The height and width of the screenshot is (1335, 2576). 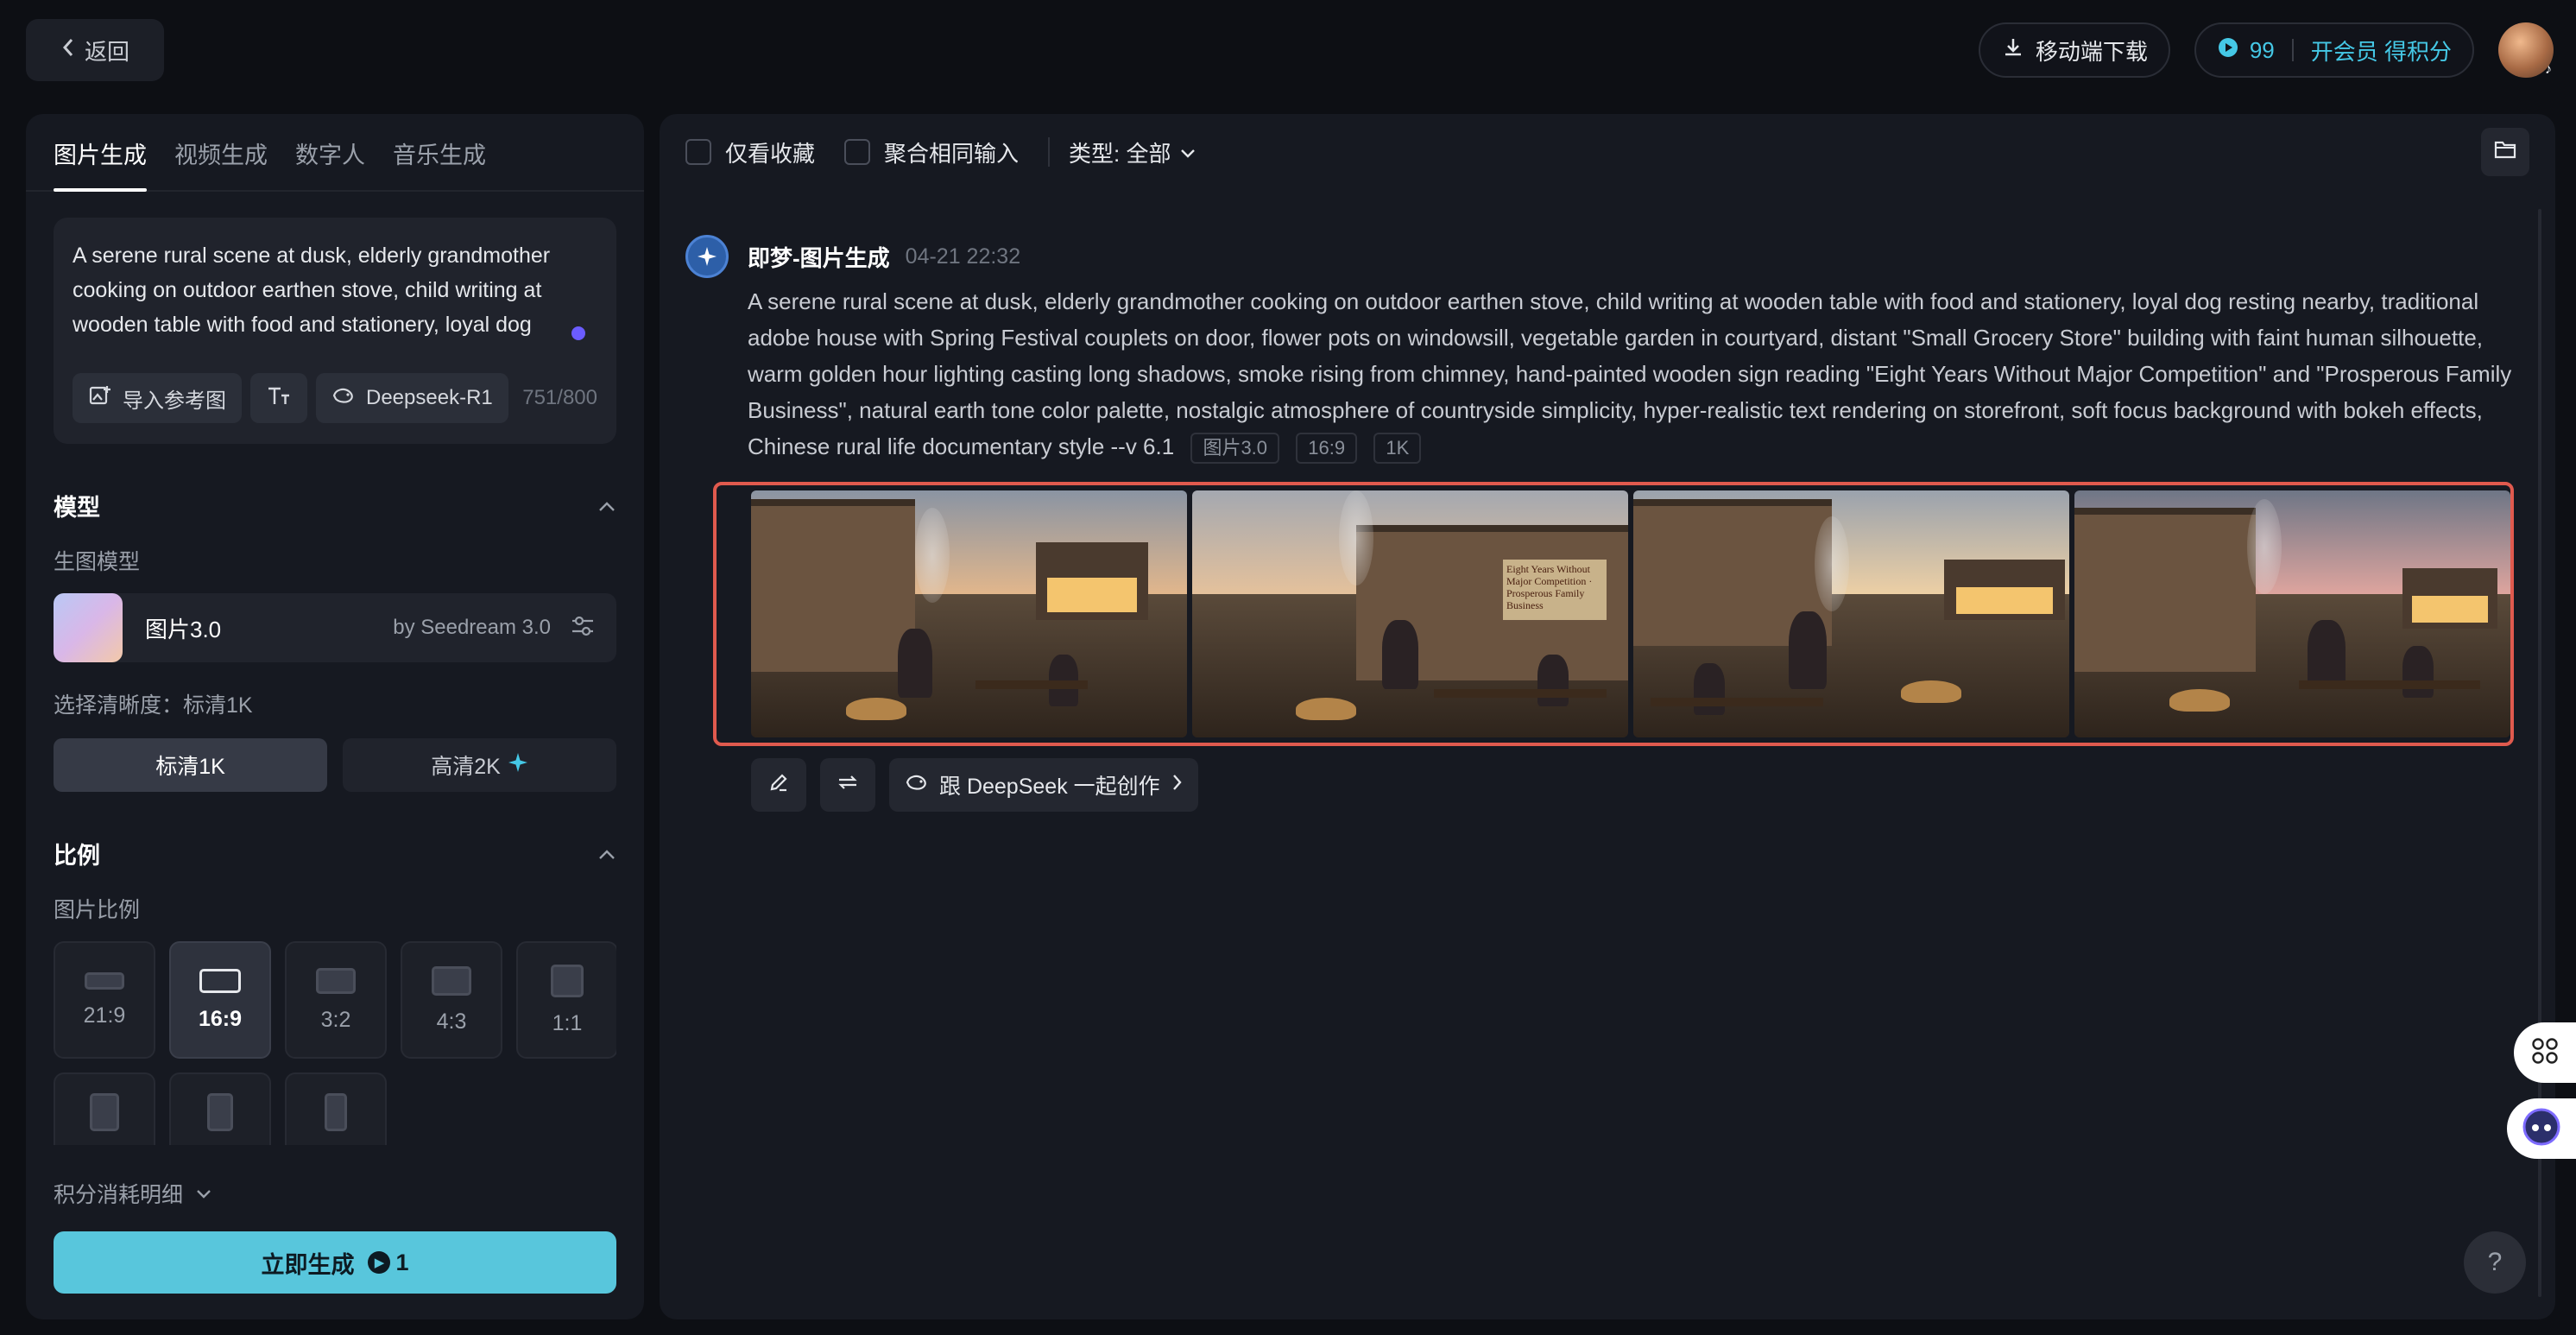 I want to click on points-pill: 99 开会员 得积分, so click(x=2334, y=50).